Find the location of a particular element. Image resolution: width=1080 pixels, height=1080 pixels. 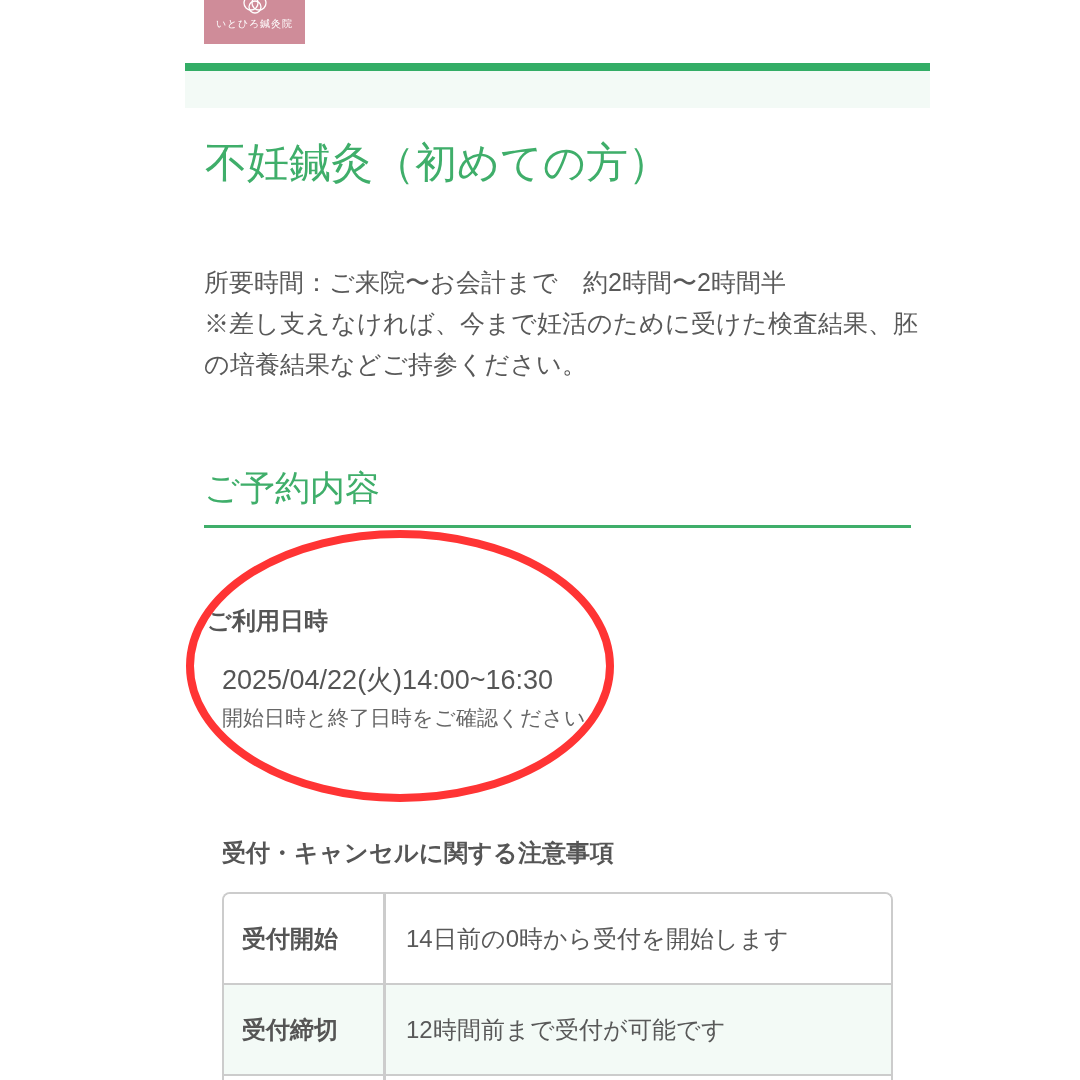

clinic-logo-text: いとひろ鍼灸院 is located at coordinates (254, 24).